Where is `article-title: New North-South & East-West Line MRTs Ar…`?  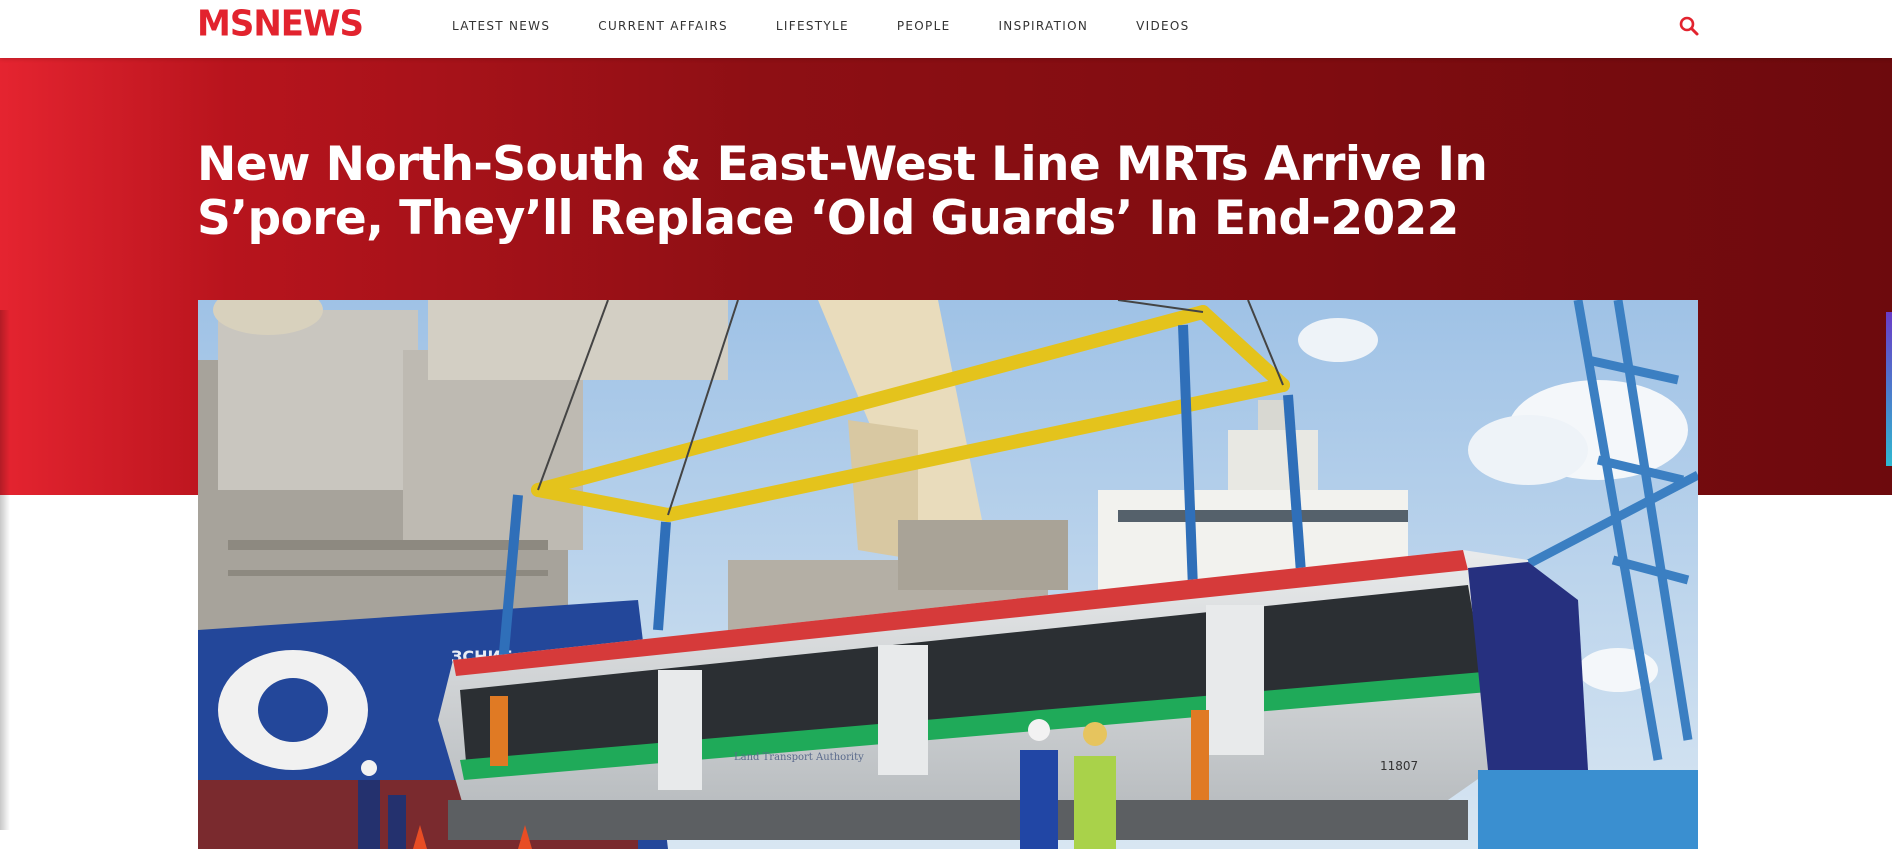 article-title: New North-South & East-West Line MRTs Ar… is located at coordinates (842, 191).